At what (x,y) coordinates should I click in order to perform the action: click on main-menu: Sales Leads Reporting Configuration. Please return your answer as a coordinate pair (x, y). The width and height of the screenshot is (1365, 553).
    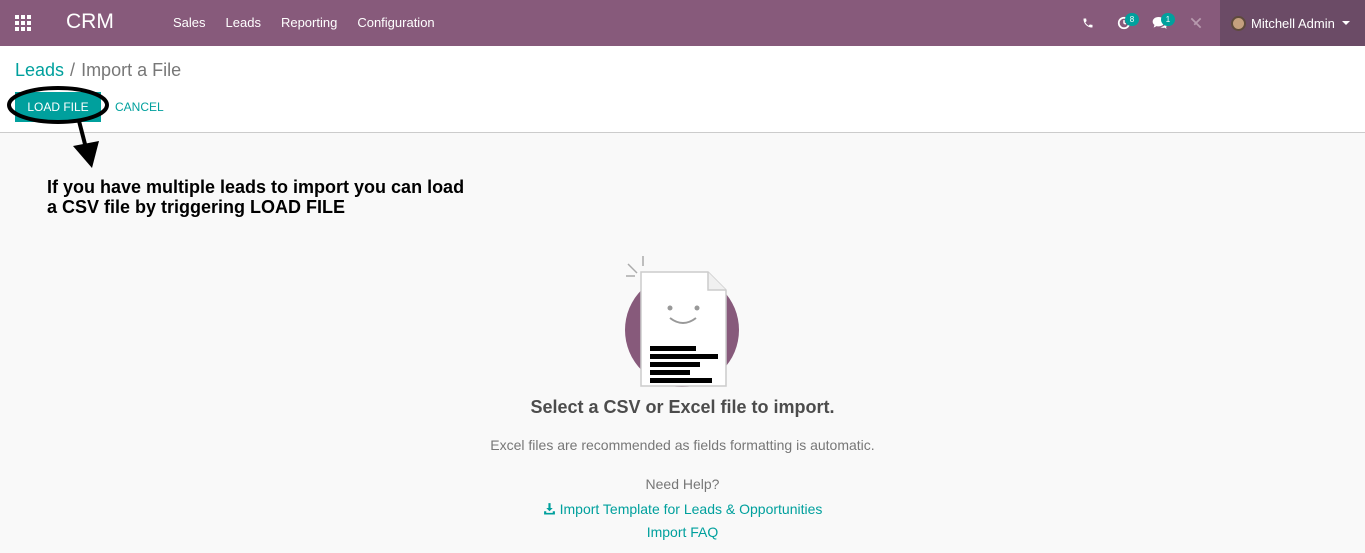
    Looking at the image, I should click on (304, 23).